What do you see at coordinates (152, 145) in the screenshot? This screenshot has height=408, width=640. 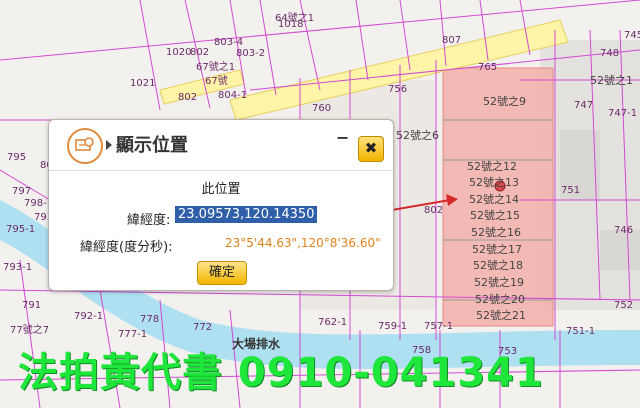 I see `dialog-title: 顯示位置` at bounding box center [152, 145].